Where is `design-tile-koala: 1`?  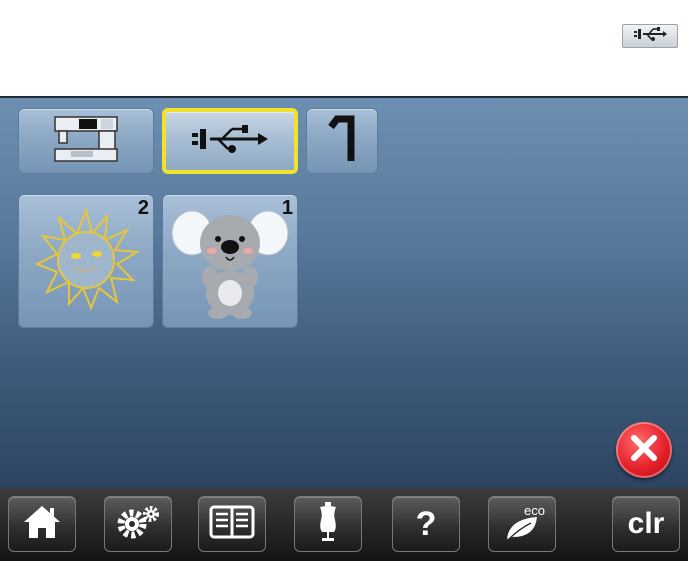 design-tile-koala: 1 is located at coordinates (230, 261).